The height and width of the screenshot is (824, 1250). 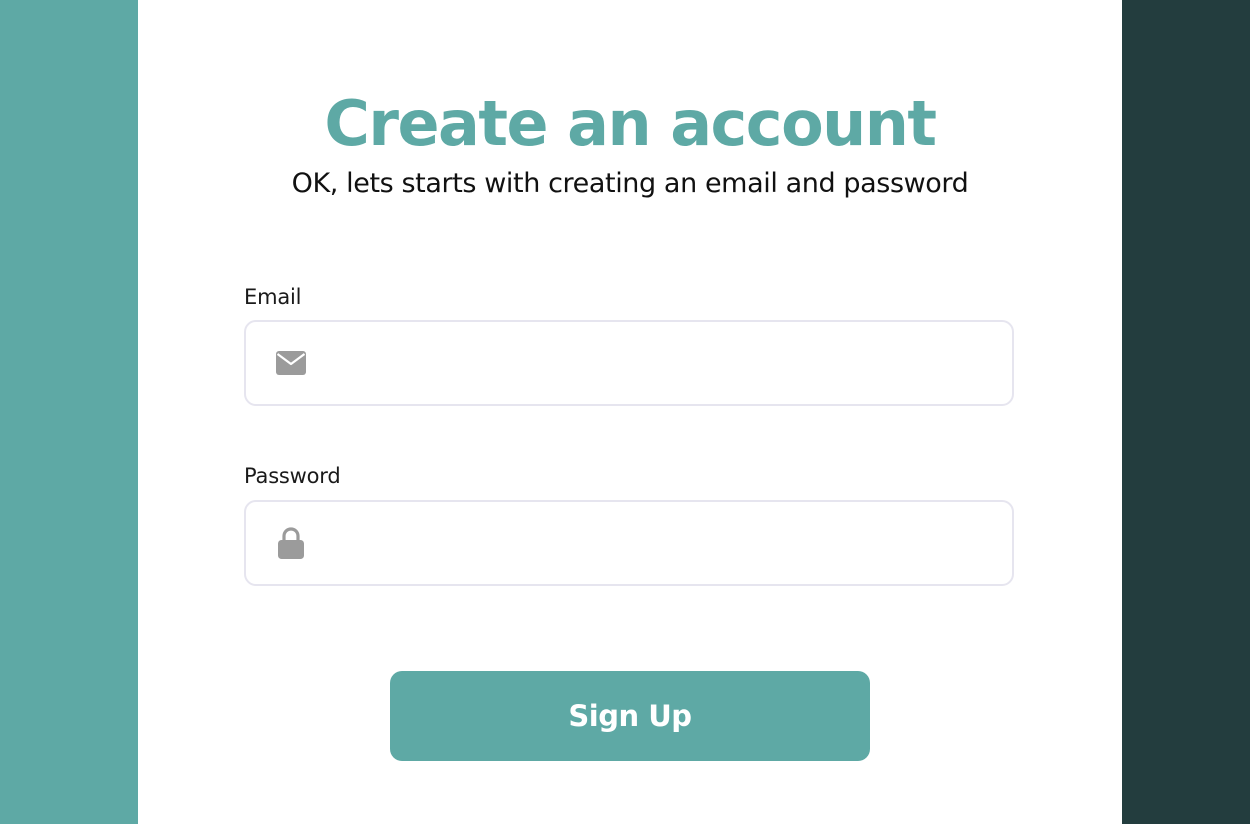 What do you see at coordinates (657, 543) in the screenshot?
I see `password-input` at bounding box center [657, 543].